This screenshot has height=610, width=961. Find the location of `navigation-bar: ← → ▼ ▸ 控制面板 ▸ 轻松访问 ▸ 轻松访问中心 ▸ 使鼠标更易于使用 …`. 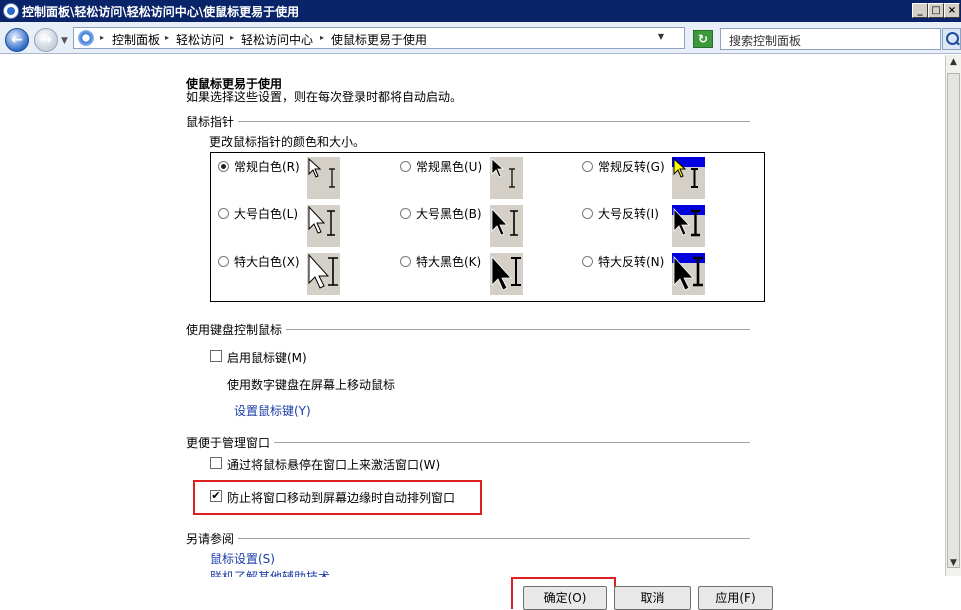

navigation-bar: ← → ▼ ▸ 控制面板 ▸ 轻松访问 ▸ 轻松访问中心 ▸ 使鼠标更易于使用 … is located at coordinates (480, 38).